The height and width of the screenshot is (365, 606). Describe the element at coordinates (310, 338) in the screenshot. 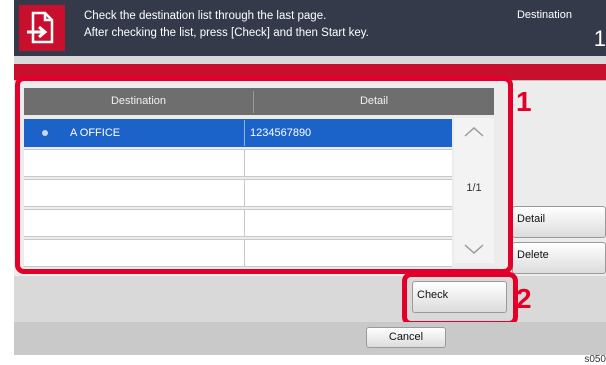

I see `bottom-bar` at that location.